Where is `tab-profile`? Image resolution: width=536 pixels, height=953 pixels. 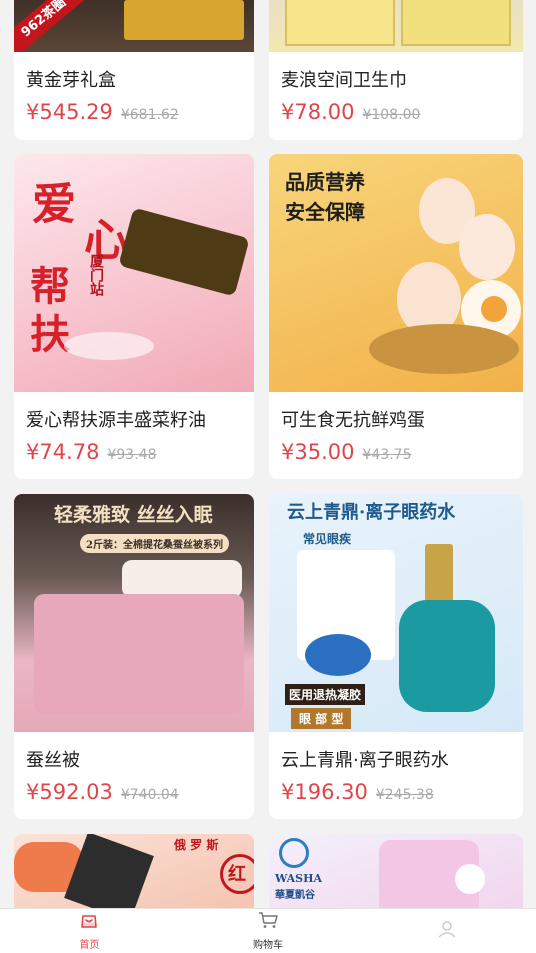
tab-profile is located at coordinates (446, 931).